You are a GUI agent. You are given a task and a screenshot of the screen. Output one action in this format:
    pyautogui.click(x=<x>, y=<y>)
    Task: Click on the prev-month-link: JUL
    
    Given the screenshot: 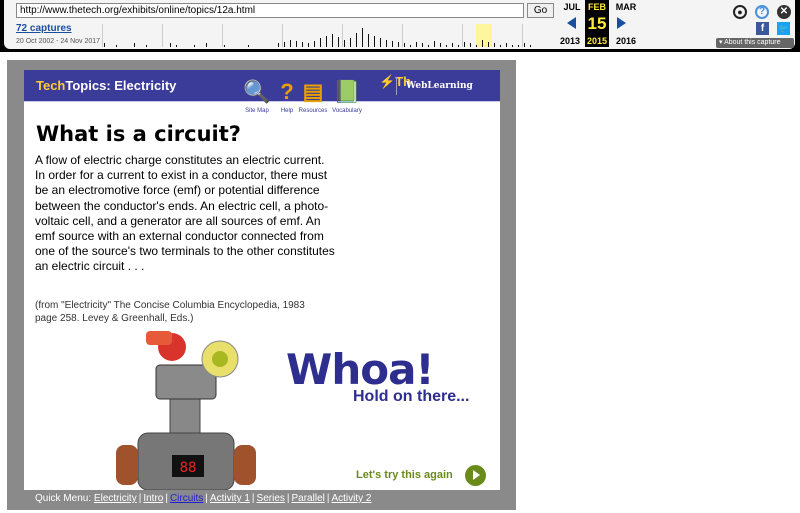 What is the action you would take?
    pyautogui.click(x=572, y=7)
    